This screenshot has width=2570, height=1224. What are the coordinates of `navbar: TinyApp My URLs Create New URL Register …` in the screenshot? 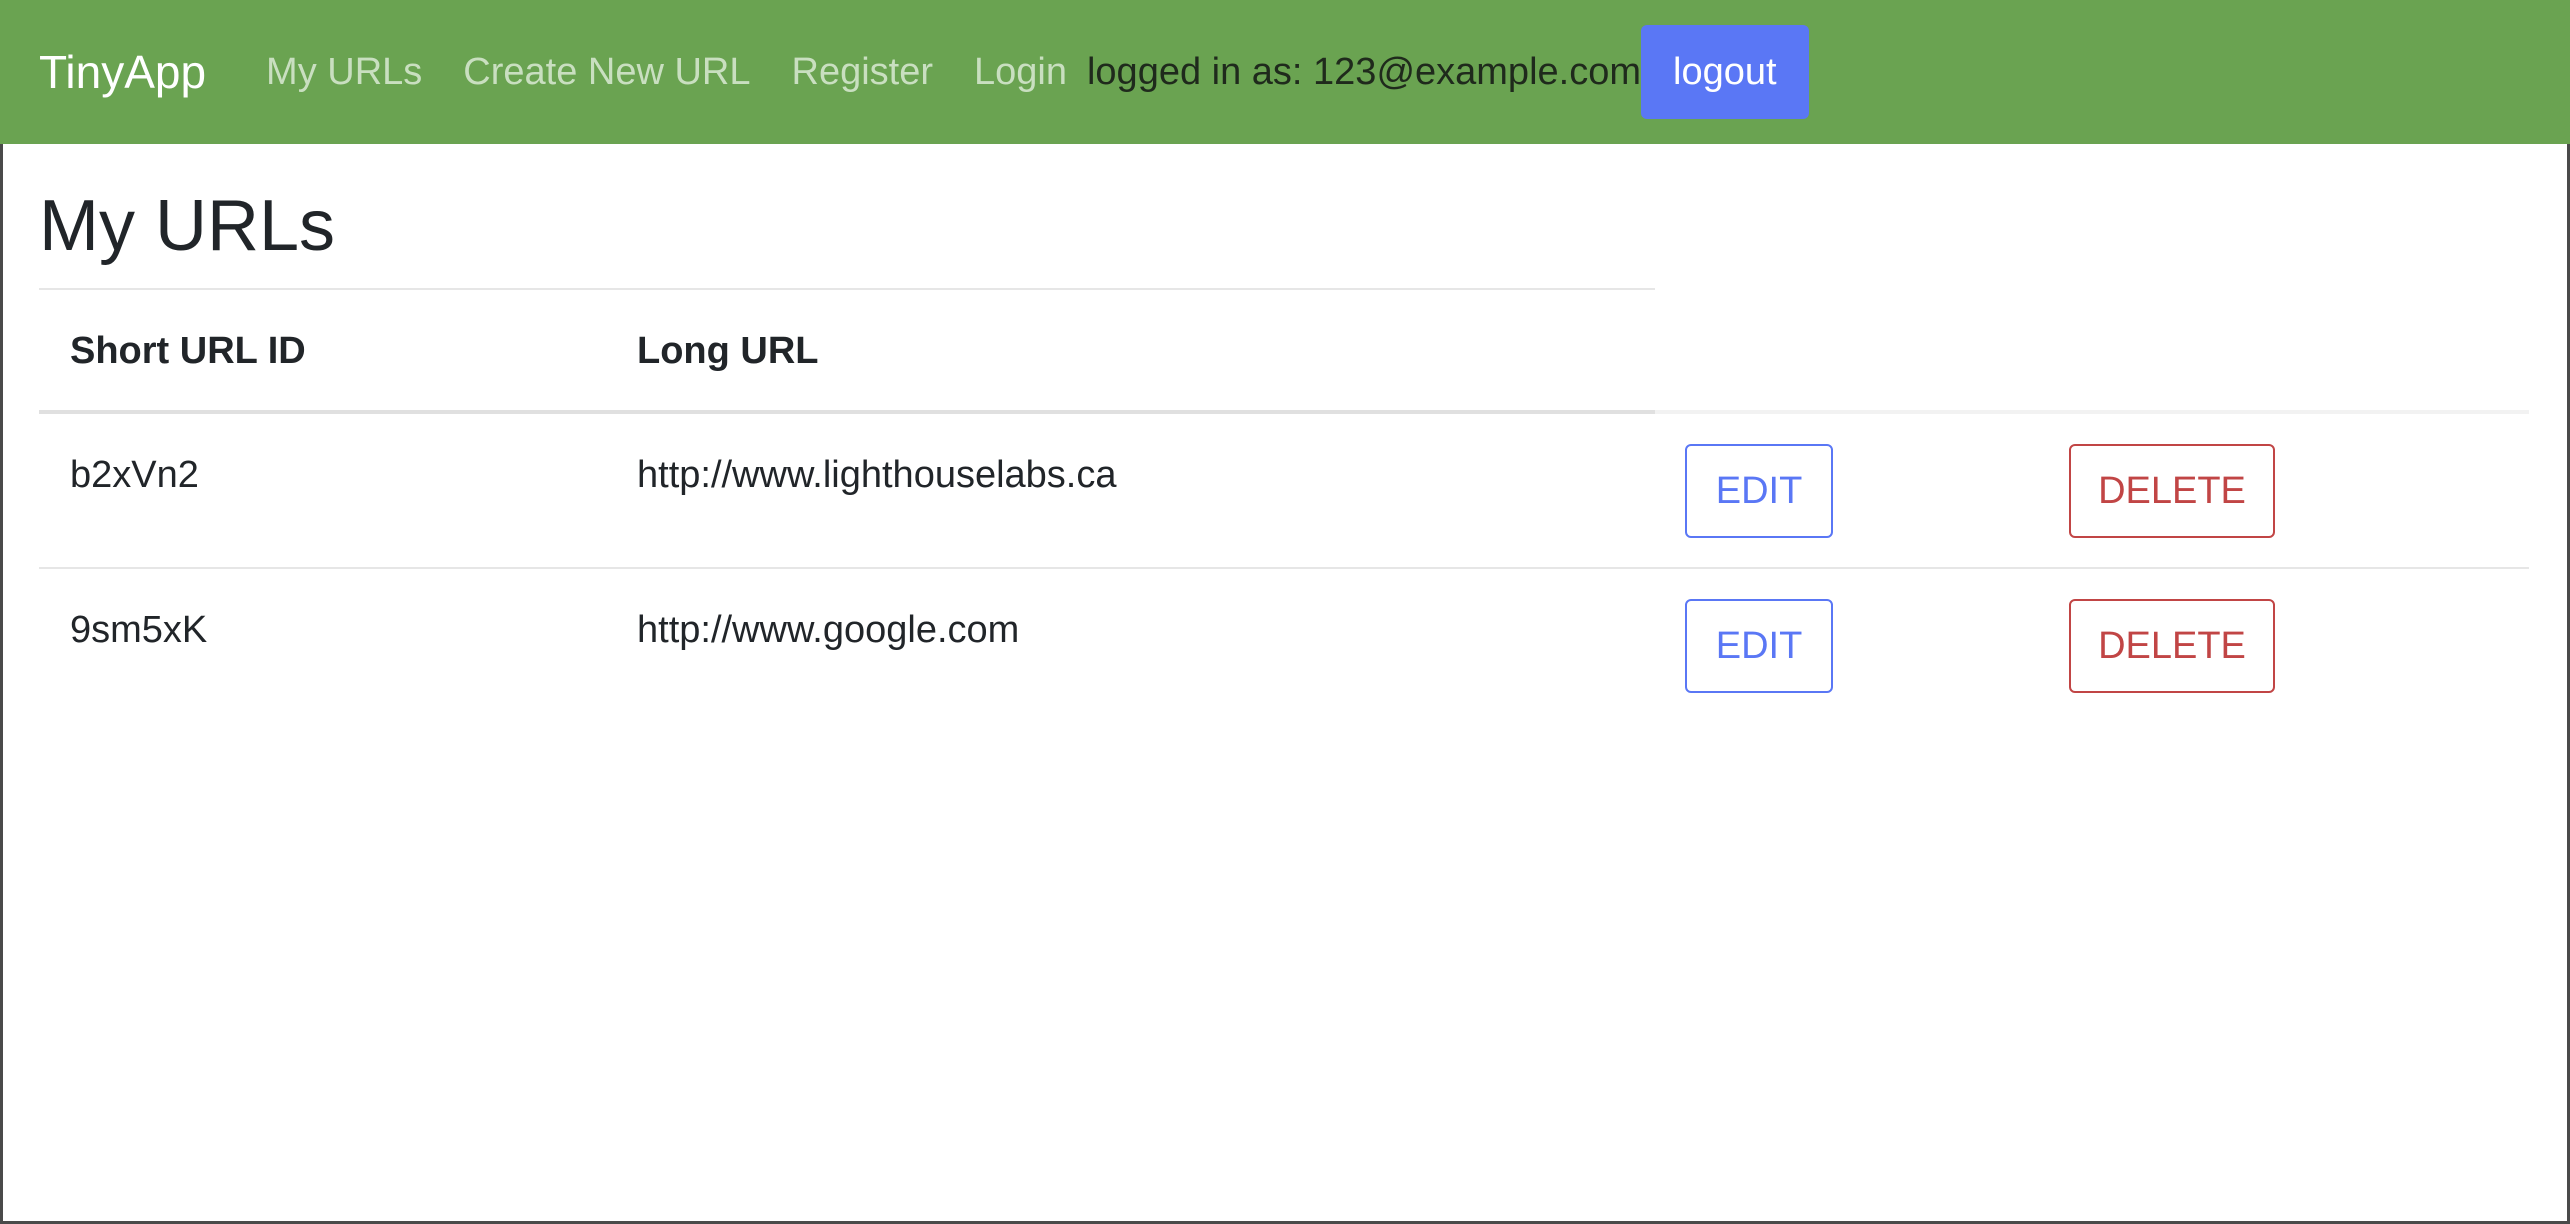 It's located at (1285, 72).